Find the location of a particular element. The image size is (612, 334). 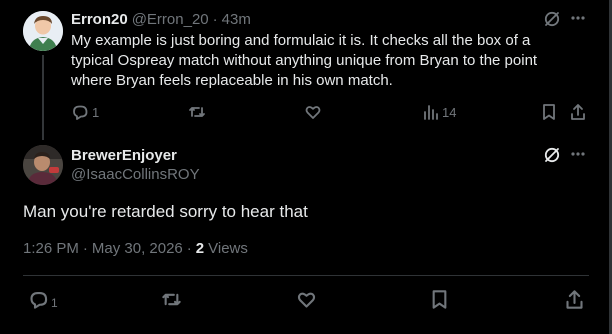

thread-connector-line is located at coordinates (43, 97).